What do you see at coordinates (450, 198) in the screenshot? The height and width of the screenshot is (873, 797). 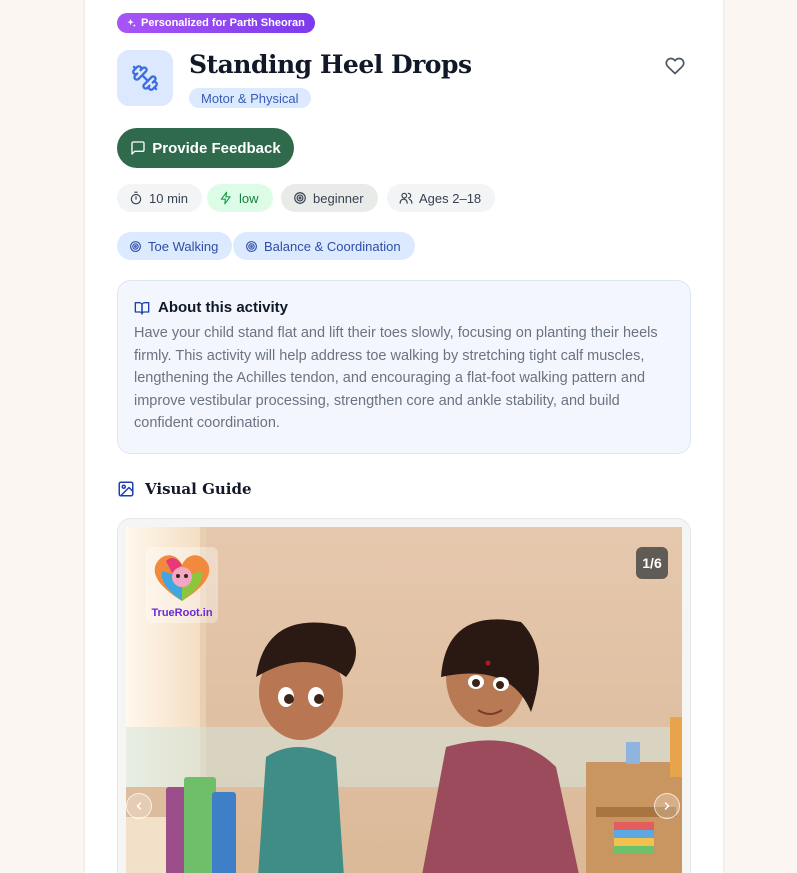 I see `ages-label: Ages 2–18` at bounding box center [450, 198].